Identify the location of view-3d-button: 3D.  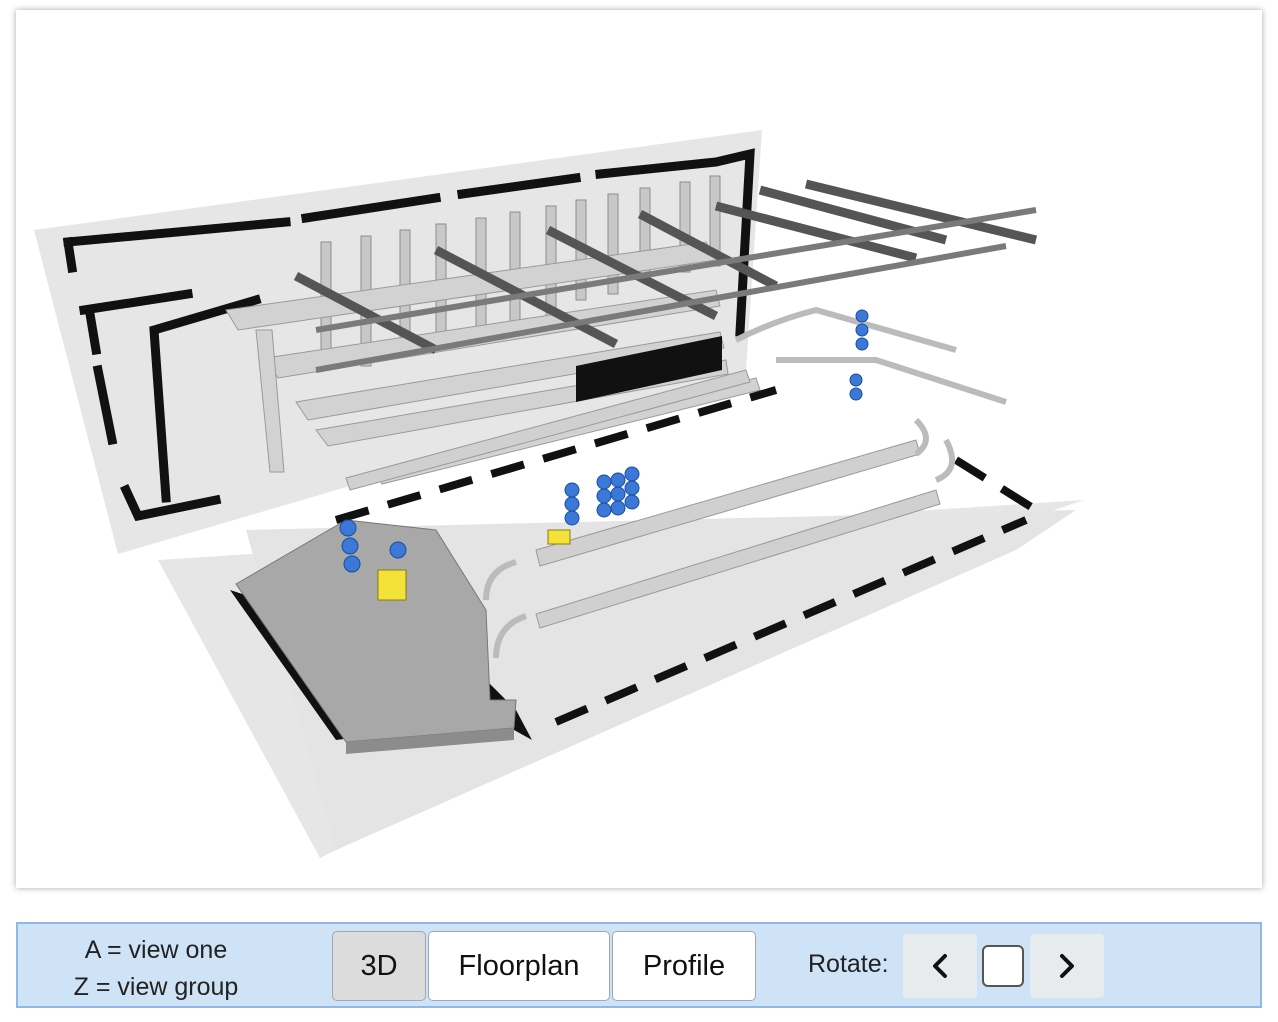
(379, 966).